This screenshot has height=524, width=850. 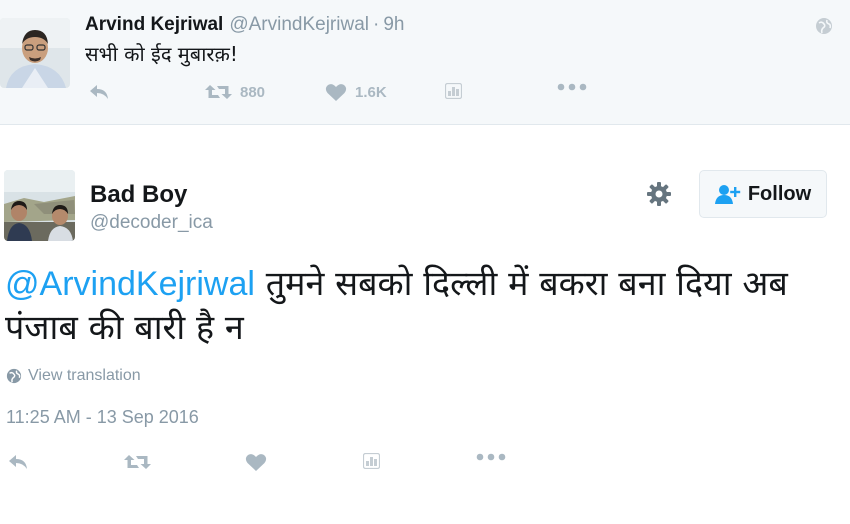 I want to click on follow-button: Follow, so click(x=763, y=194).